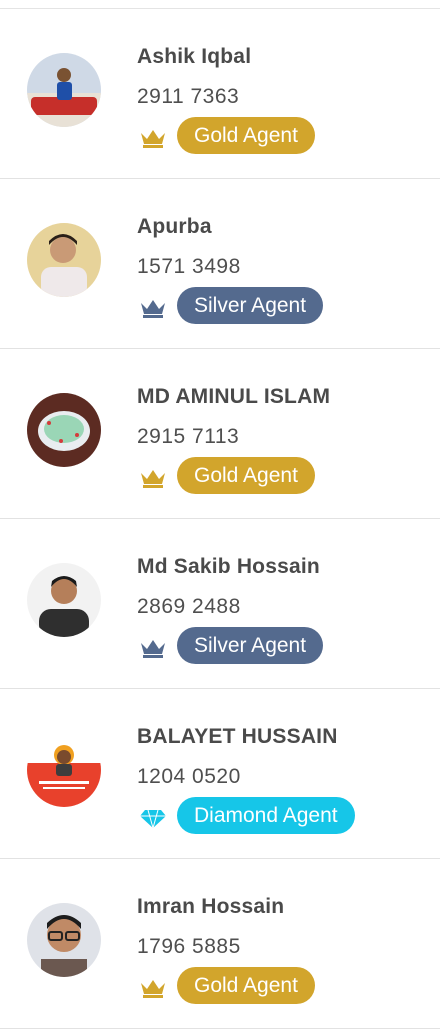 The width and height of the screenshot is (440, 1029). I want to click on agent-phone: 2911 7363, so click(188, 96).